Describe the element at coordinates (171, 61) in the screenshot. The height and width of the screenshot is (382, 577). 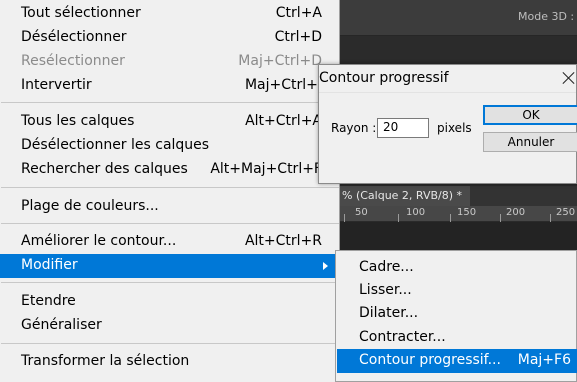
I see `menu-item-reselect: Resélectionner Maj+Ctrl+D` at that location.